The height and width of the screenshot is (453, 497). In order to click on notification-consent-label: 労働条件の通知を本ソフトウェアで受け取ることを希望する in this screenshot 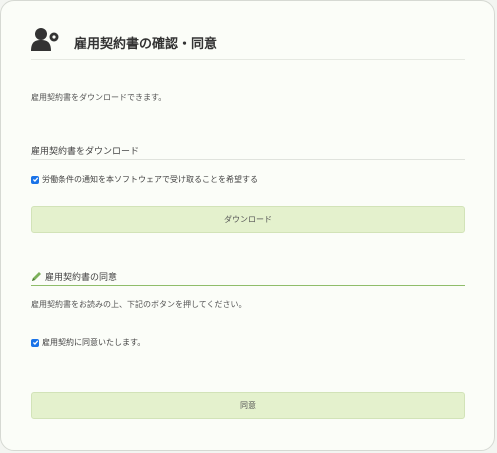, I will do `click(150, 179)`.